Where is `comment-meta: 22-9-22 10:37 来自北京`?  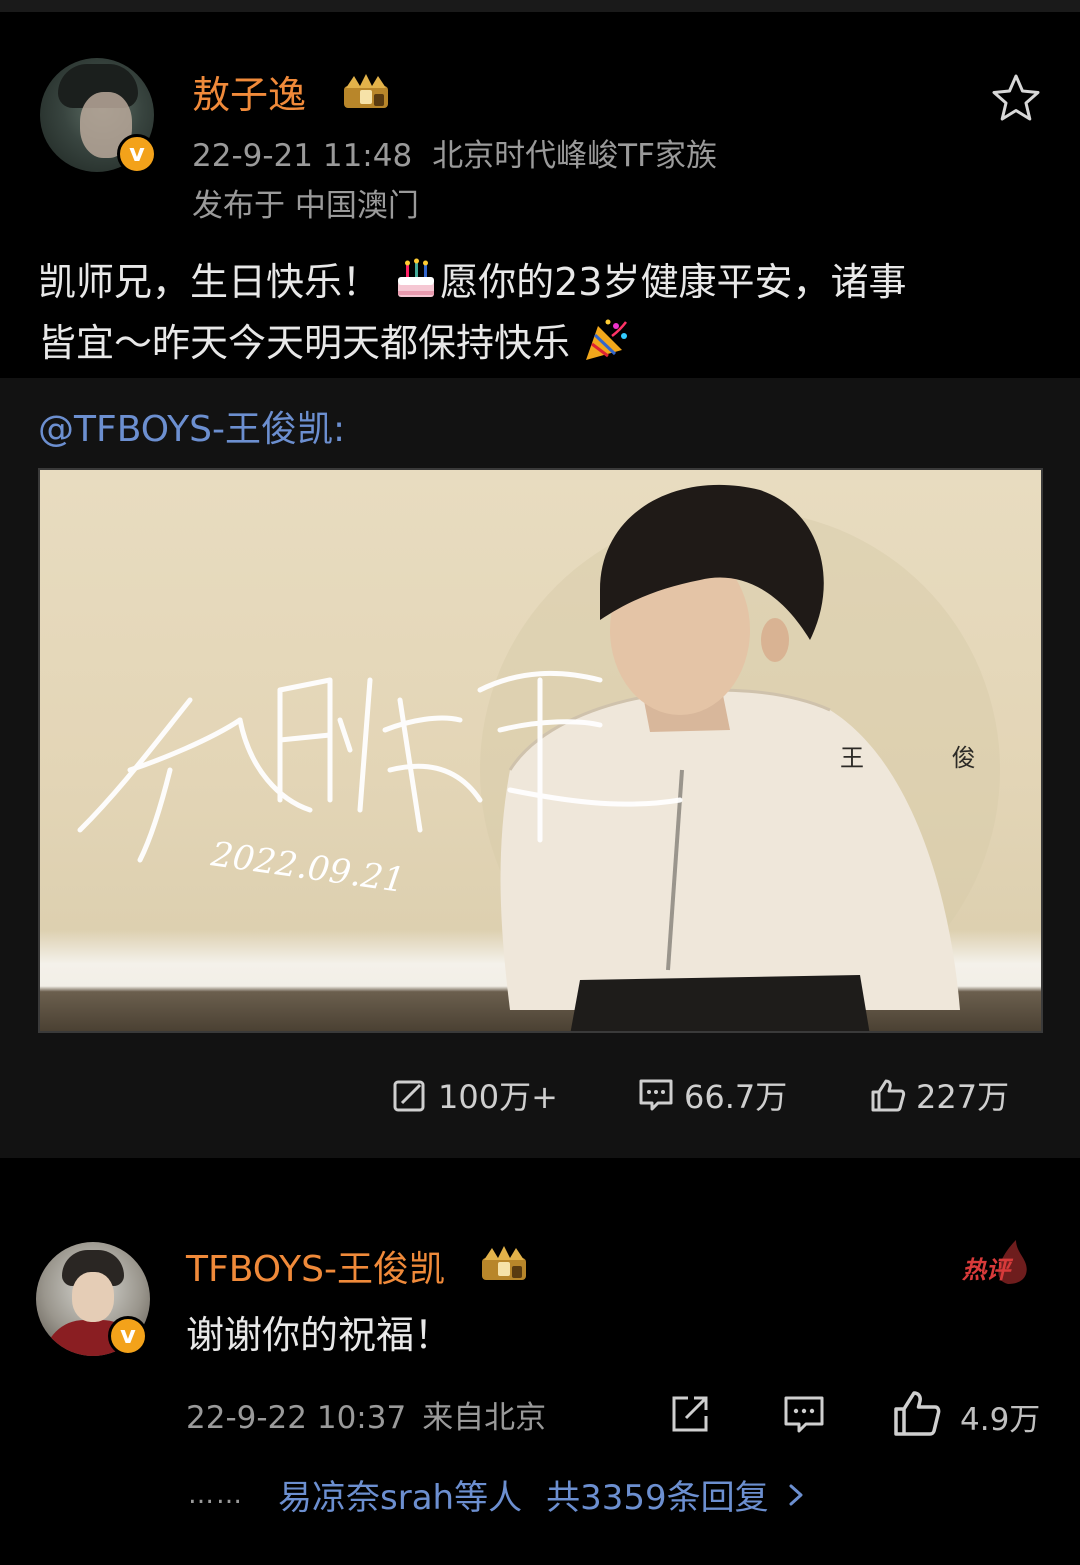 comment-meta: 22-9-22 10:37 来自北京 is located at coordinates (366, 1414).